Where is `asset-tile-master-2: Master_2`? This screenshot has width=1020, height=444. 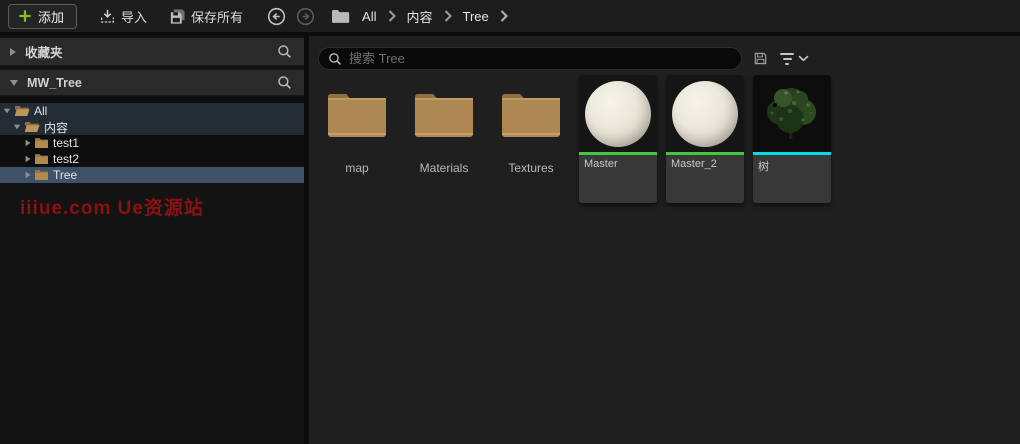
asset-tile-master-2: Master_2 is located at coordinates (705, 139).